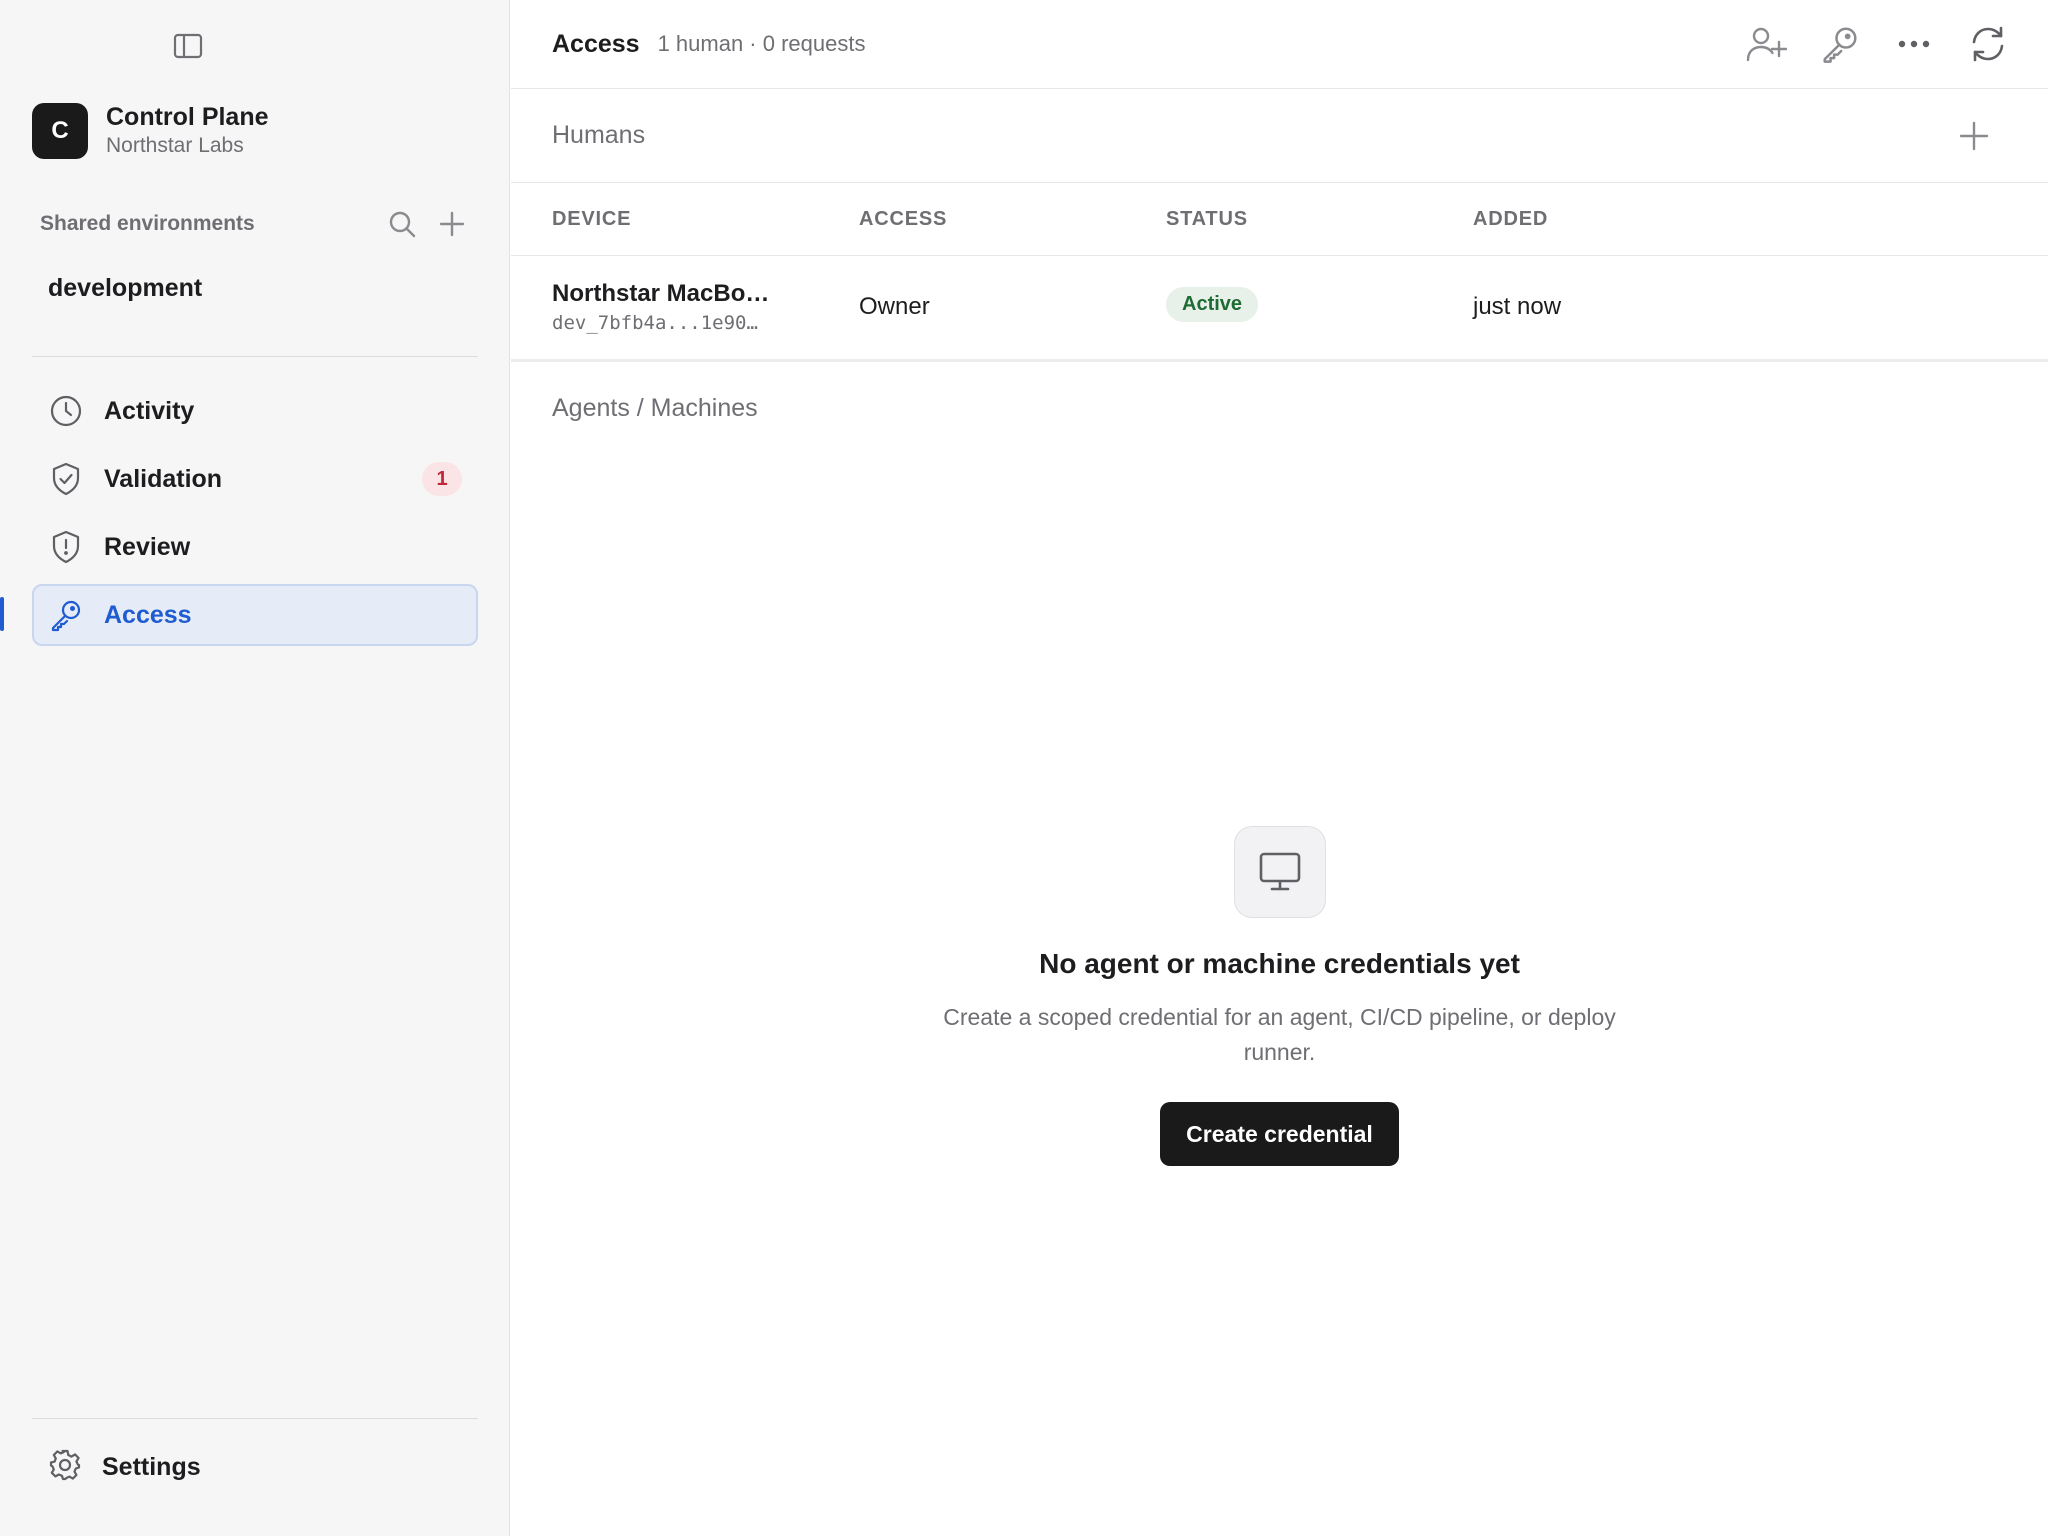  What do you see at coordinates (163, 478) in the screenshot?
I see `sidebar-item-label: Validation` at bounding box center [163, 478].